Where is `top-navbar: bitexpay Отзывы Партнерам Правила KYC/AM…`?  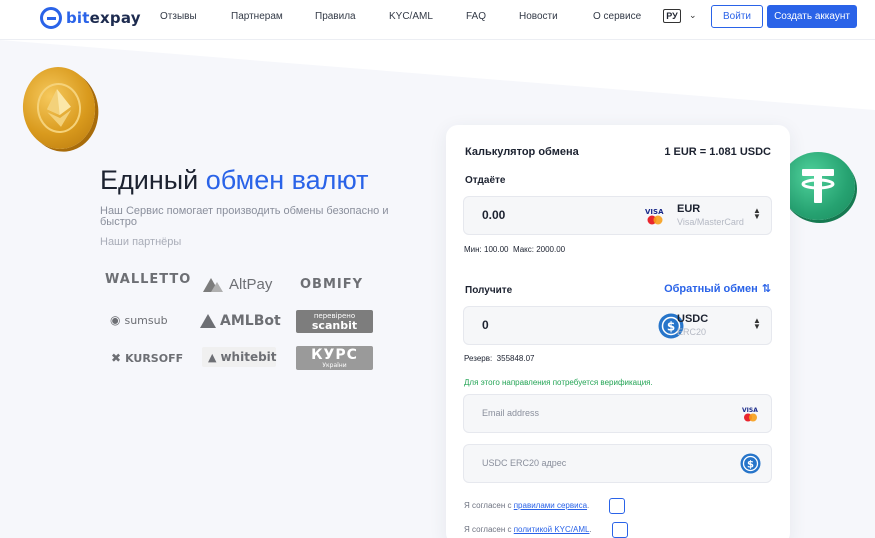 top-navbar: bitexpay Отзывы Партнерам Правила KYC/AM… is located at coordinates (437, 20).